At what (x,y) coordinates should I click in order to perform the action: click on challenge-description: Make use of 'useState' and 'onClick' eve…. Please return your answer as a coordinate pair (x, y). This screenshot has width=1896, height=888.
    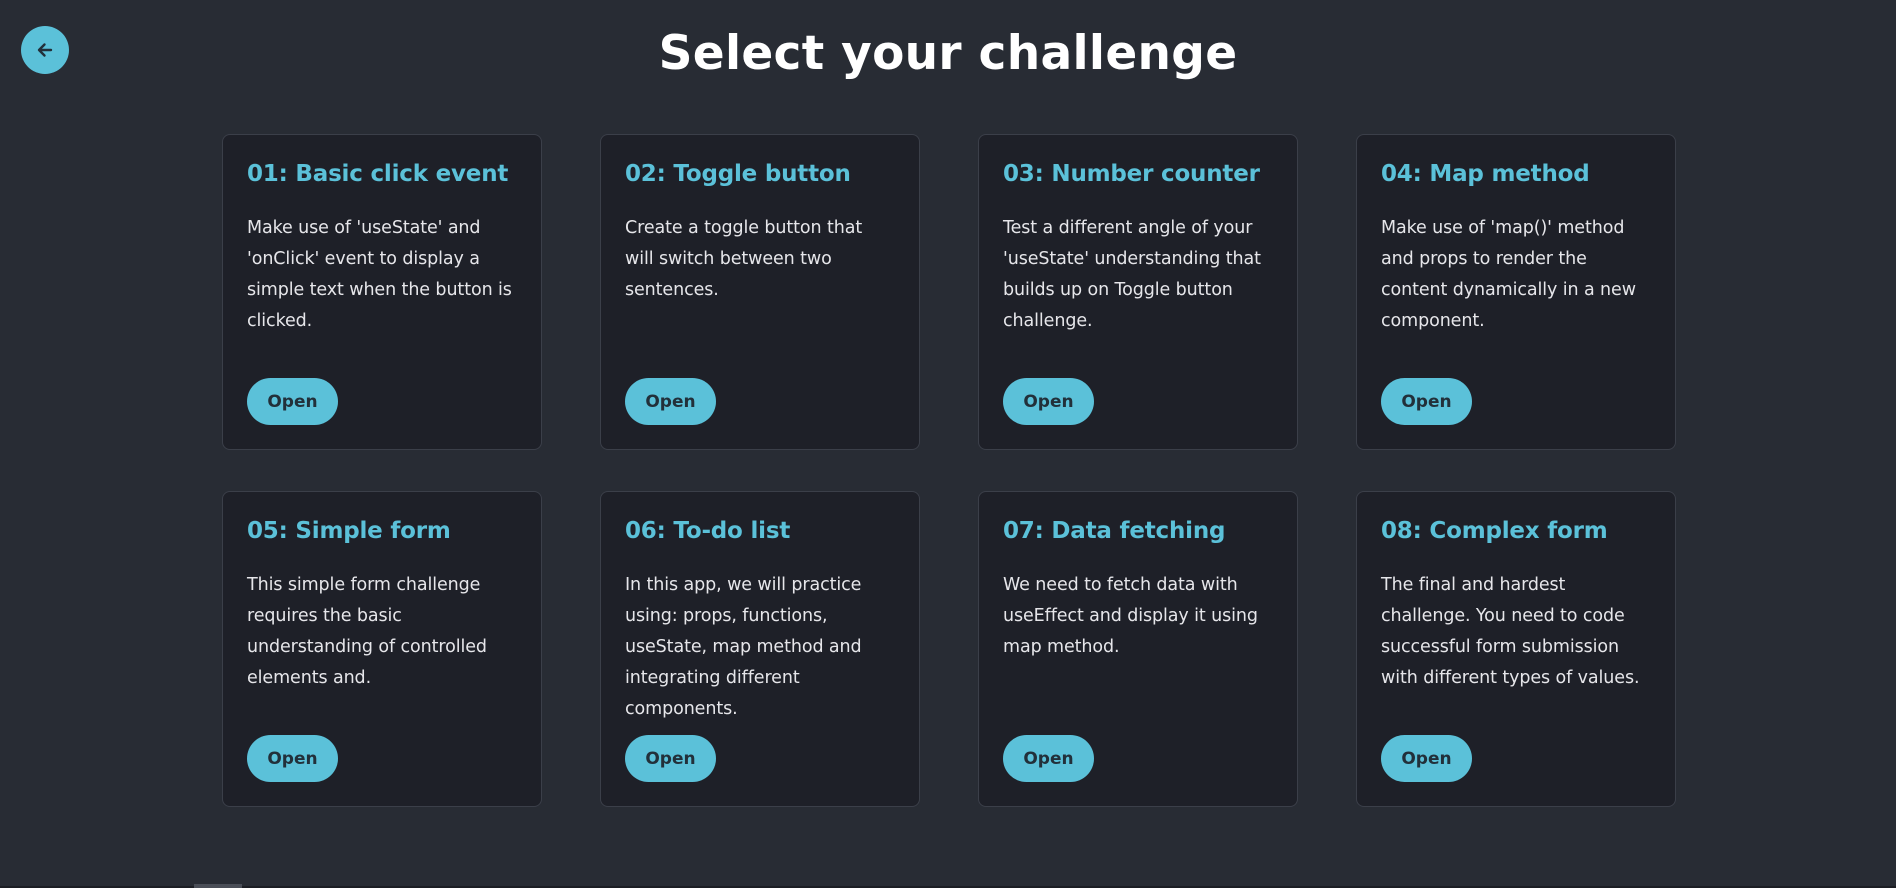
    Looking at the image, I should click on (379, 274).